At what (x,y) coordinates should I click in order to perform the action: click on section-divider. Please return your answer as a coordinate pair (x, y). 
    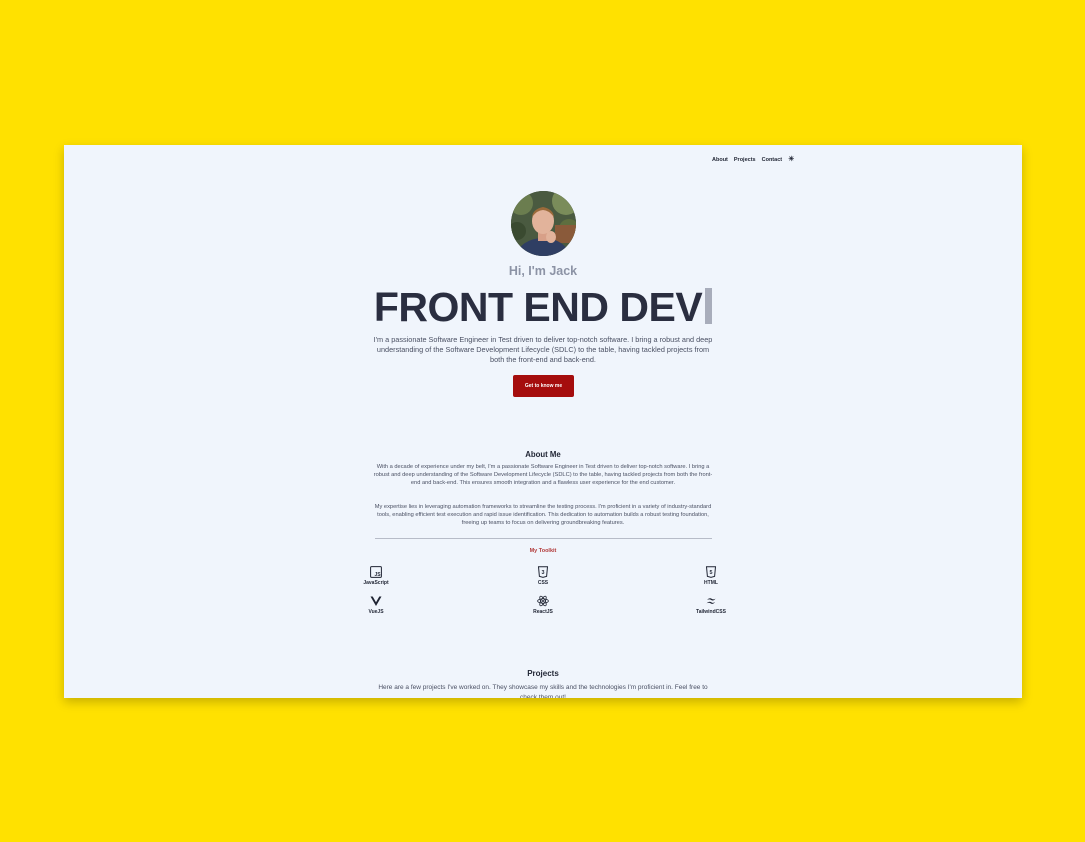
    Looking at the image, I should click on (543, 538).